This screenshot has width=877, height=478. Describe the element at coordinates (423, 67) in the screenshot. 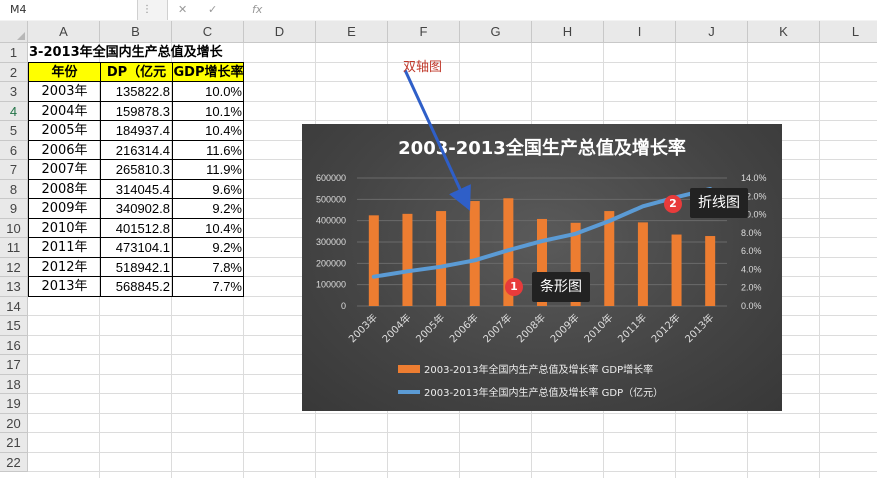

I see `dual-axis-label: 双轴图` at that location.